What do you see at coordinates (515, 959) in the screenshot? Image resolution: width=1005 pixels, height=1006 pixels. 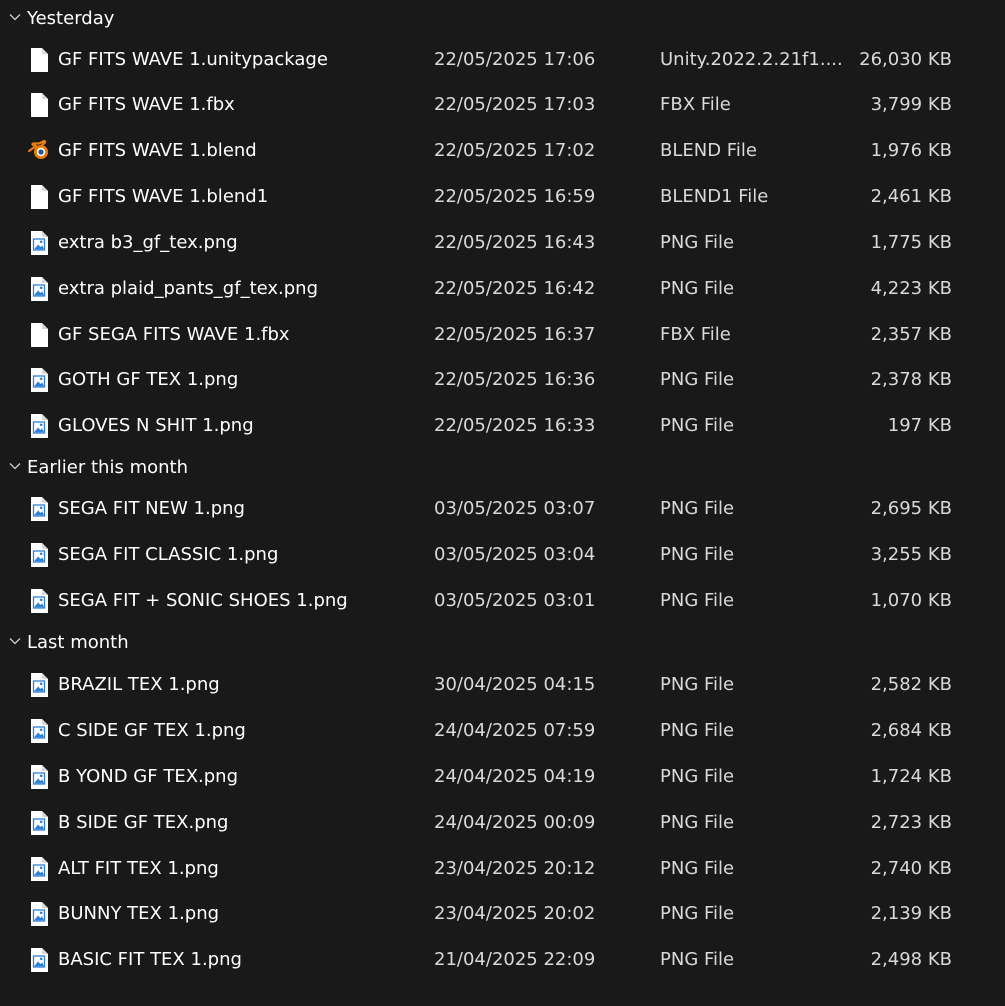 I see `file-date-modified: 21/04/2025 22:09` at bounding box center [515, 959].